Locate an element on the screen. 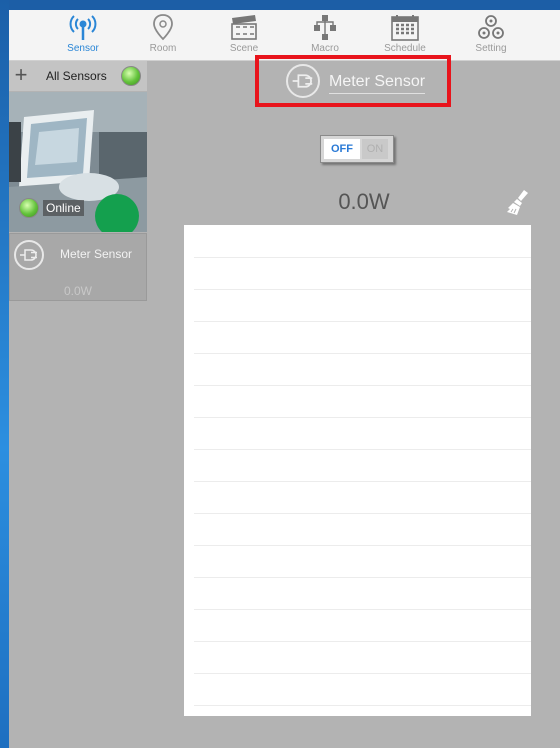  tab-setting: Setting is located at coordinates (491, 35).